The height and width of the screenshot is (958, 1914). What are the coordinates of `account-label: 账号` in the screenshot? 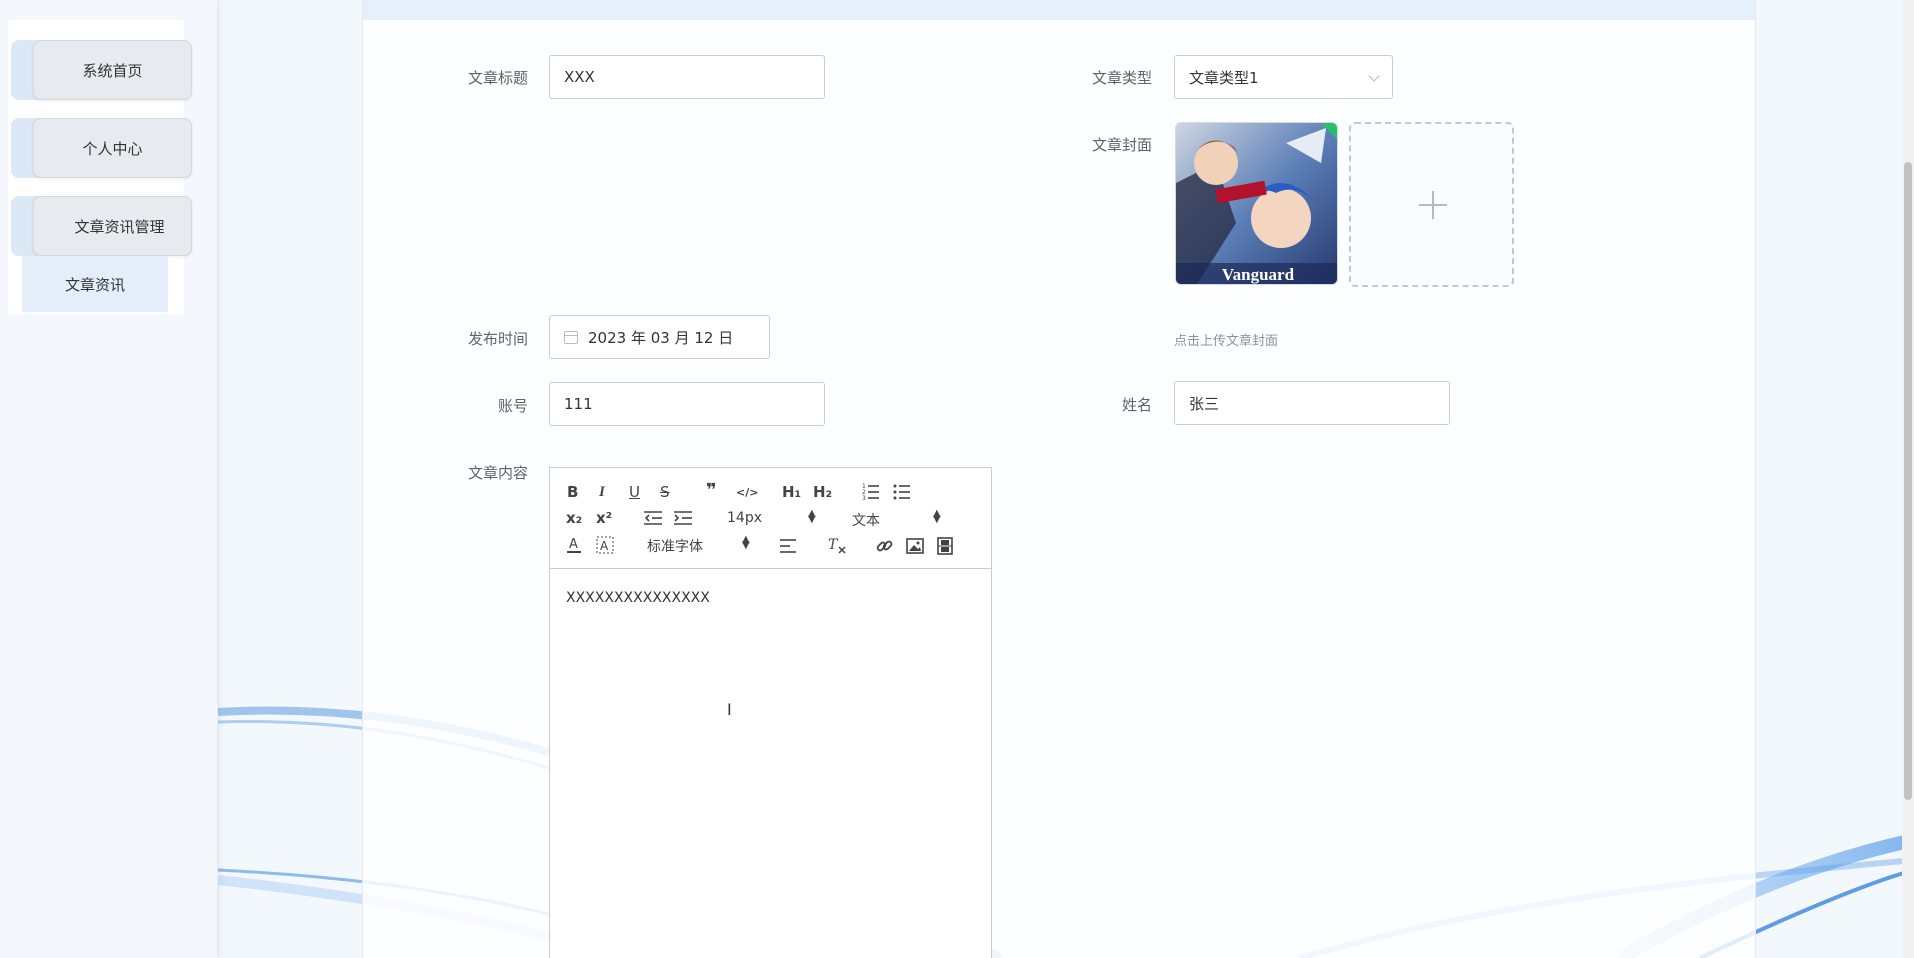 It's located at (512, 406).